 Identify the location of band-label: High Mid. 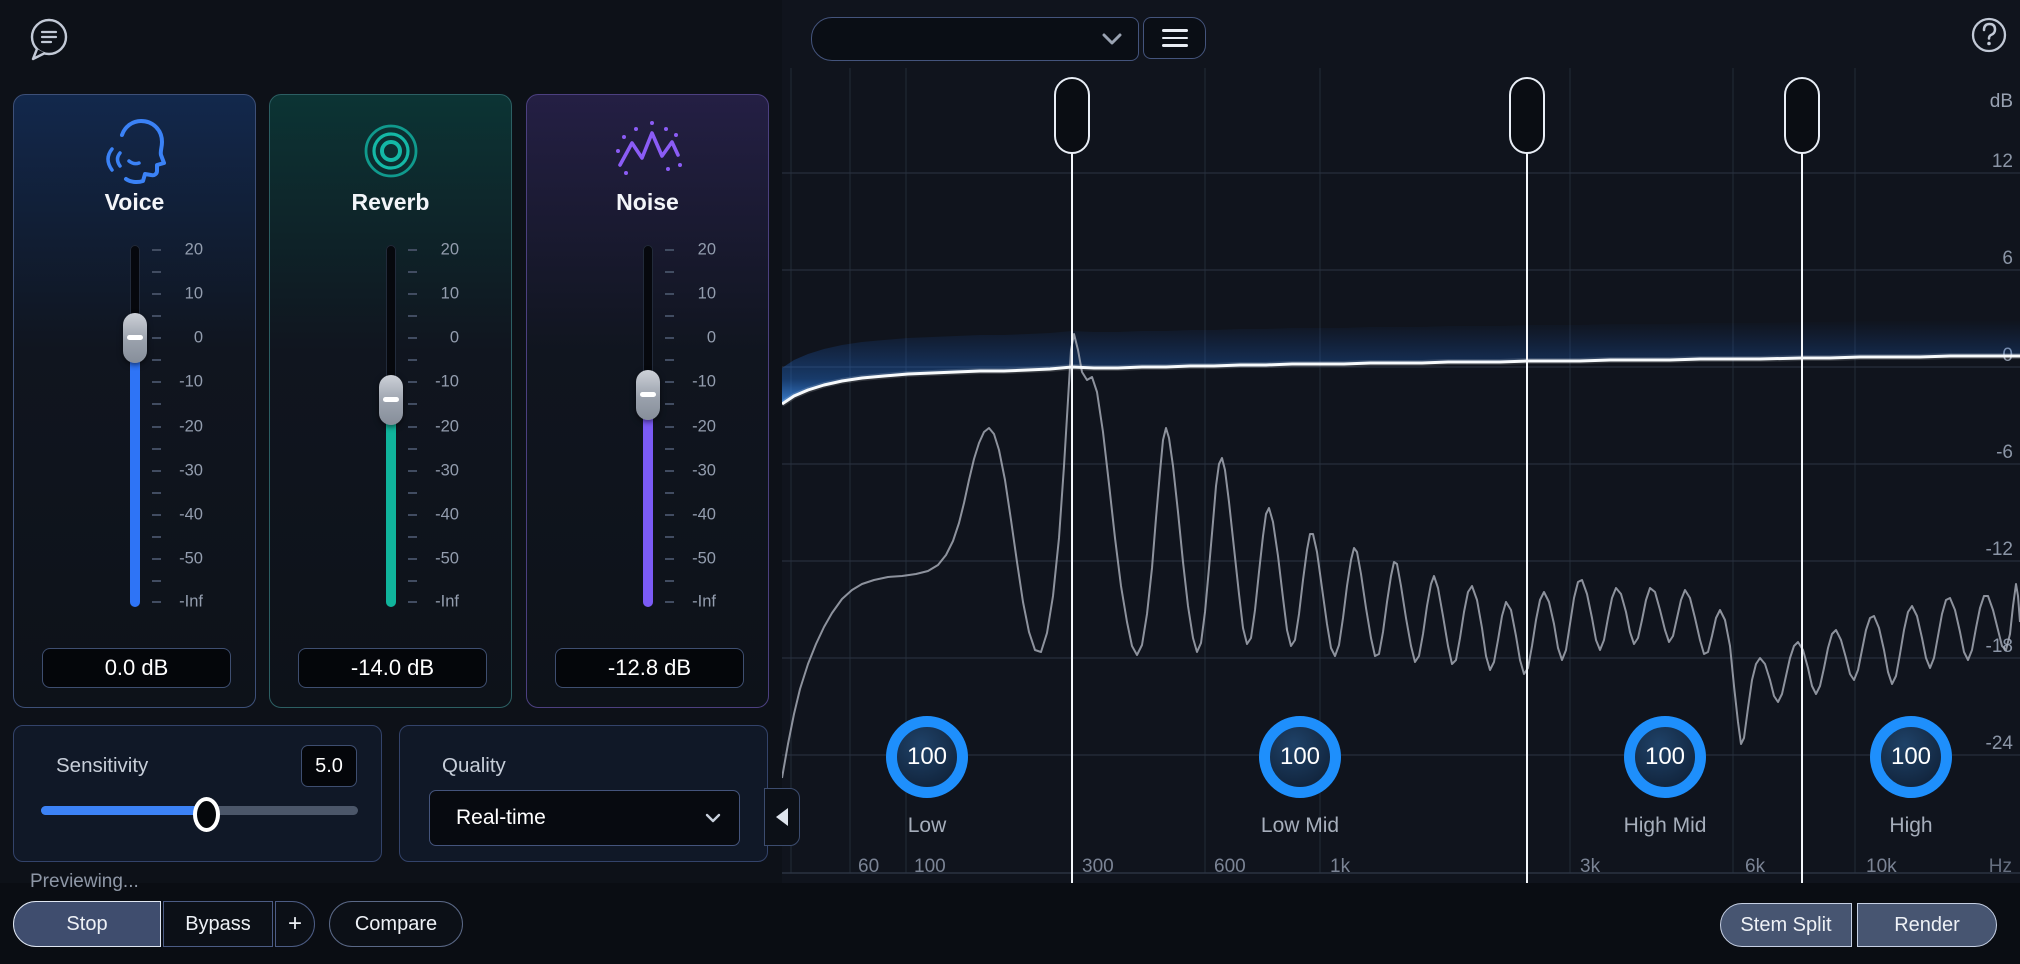
(1665, 825).